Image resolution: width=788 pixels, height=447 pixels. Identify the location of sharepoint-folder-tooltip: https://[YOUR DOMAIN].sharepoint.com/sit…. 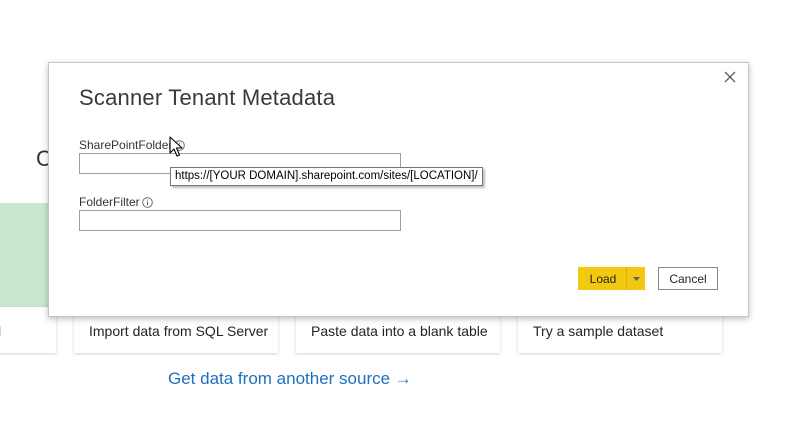
(326, 176).